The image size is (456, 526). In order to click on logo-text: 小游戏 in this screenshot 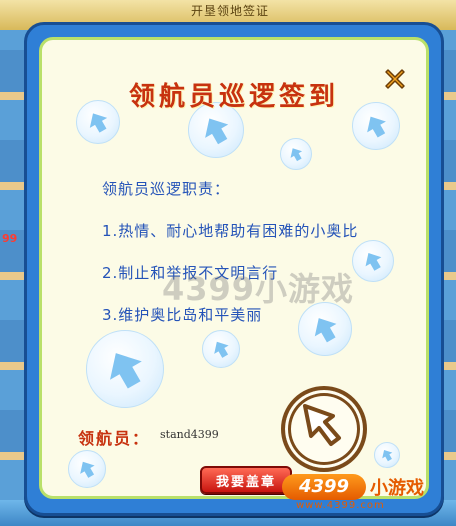, I will do `click(397, 488)`.